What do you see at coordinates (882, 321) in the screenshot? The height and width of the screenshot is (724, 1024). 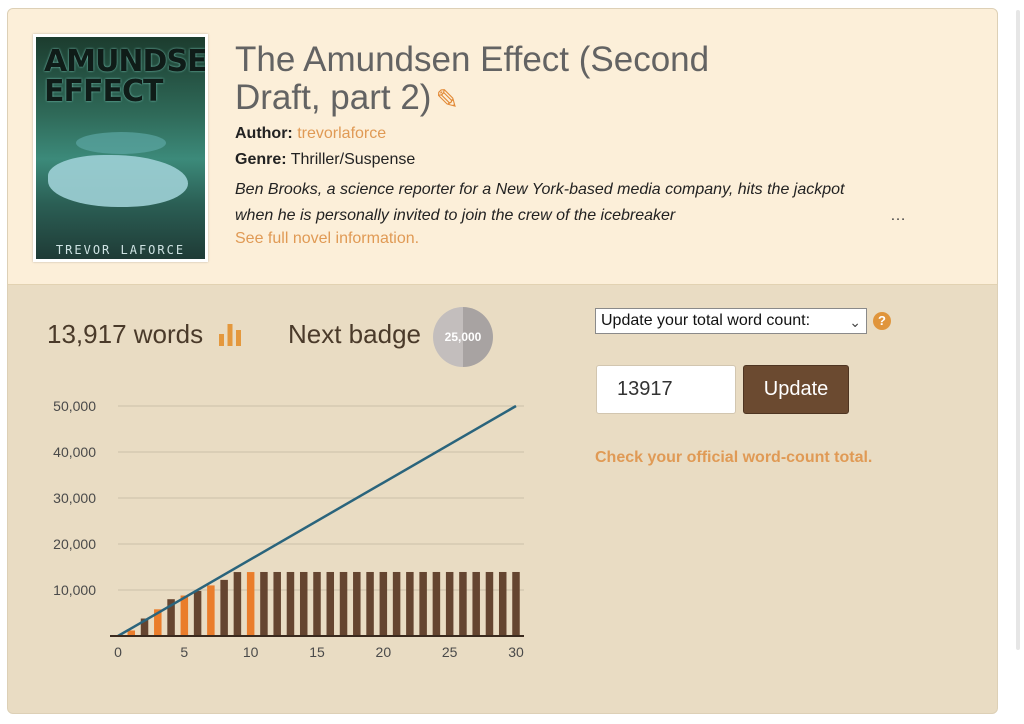 I see `question-icon: ?` at bounding box center [882, 321].